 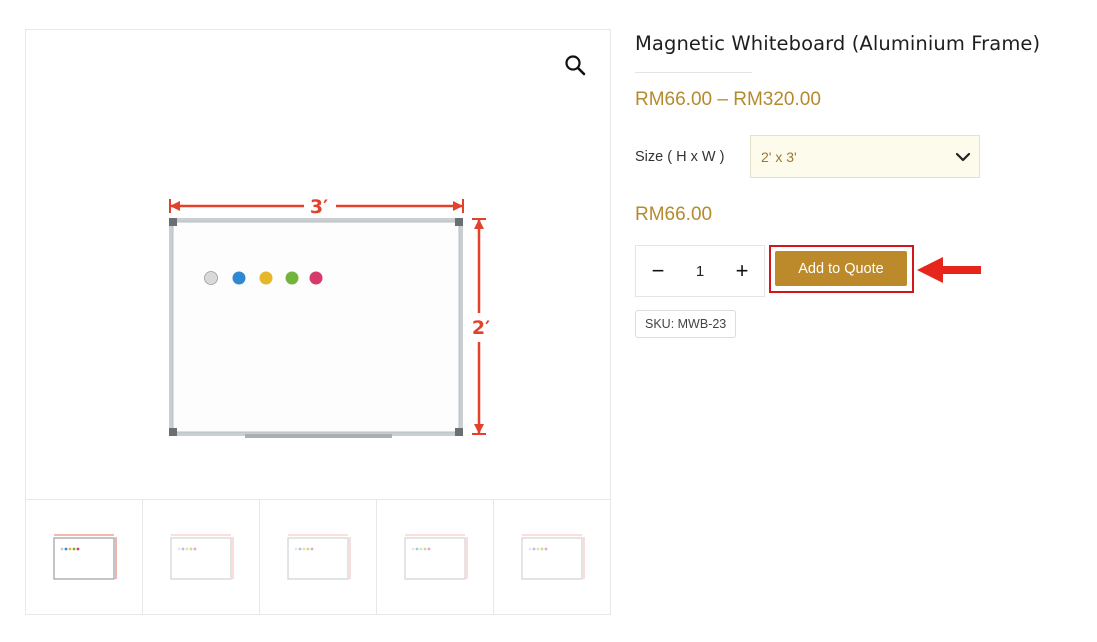 What do you see at coordinates (658, 271) in the screenshot?
I see `quantity-decrease-button: −` at bounding box center [658, 271].